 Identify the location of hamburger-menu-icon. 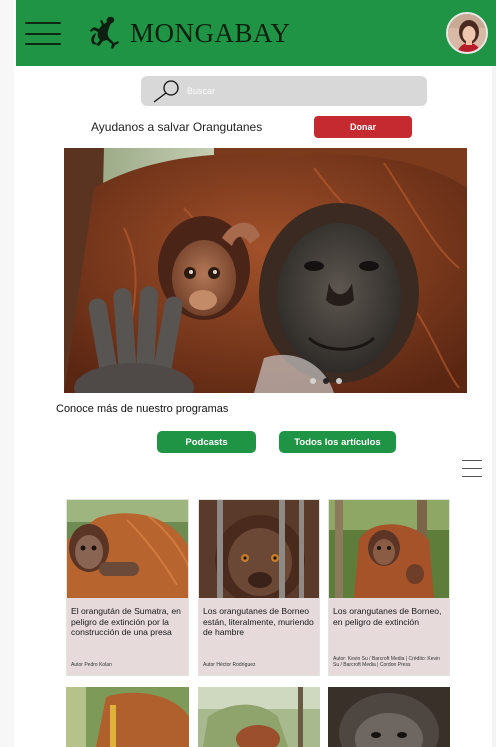
(43, 34).